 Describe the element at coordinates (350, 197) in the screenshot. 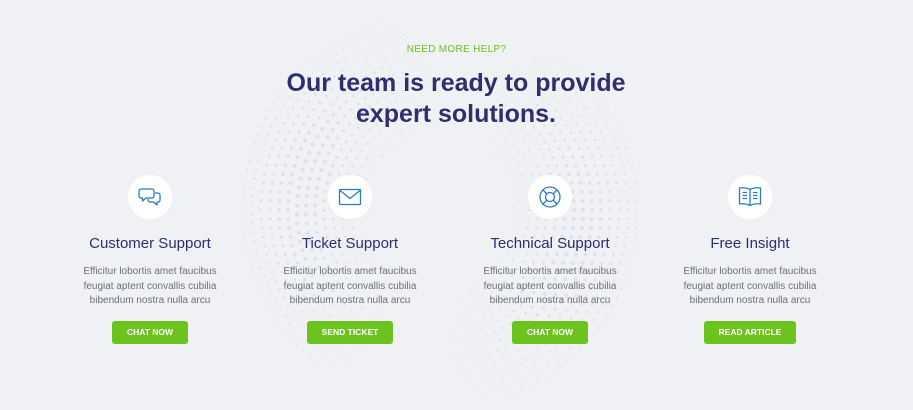

I see `envelope-icon` at that location.